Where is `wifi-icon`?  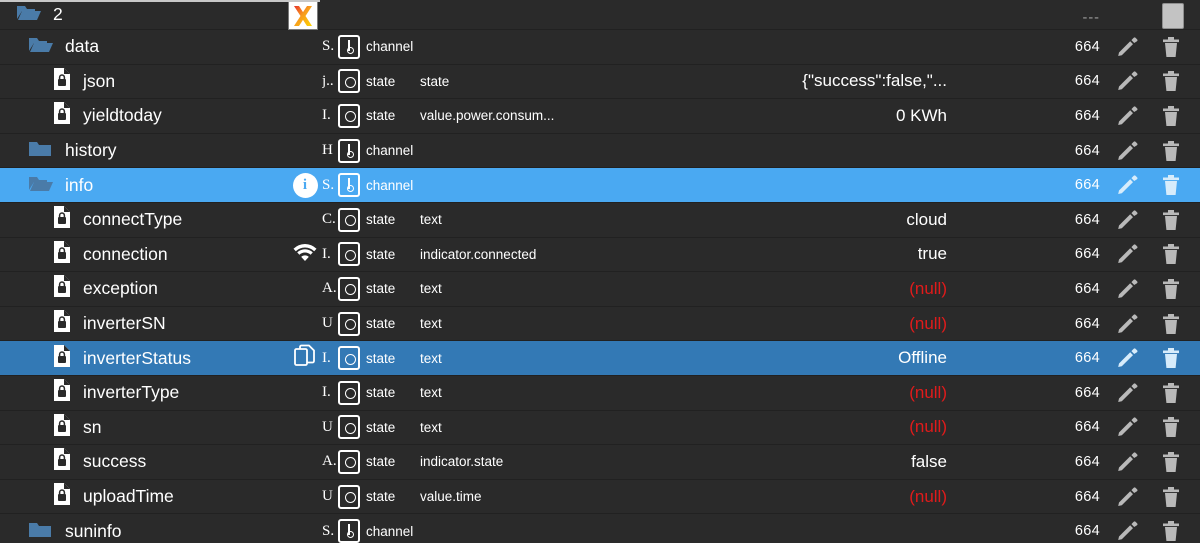 wifi-icon is located at coordinates (305, 254).